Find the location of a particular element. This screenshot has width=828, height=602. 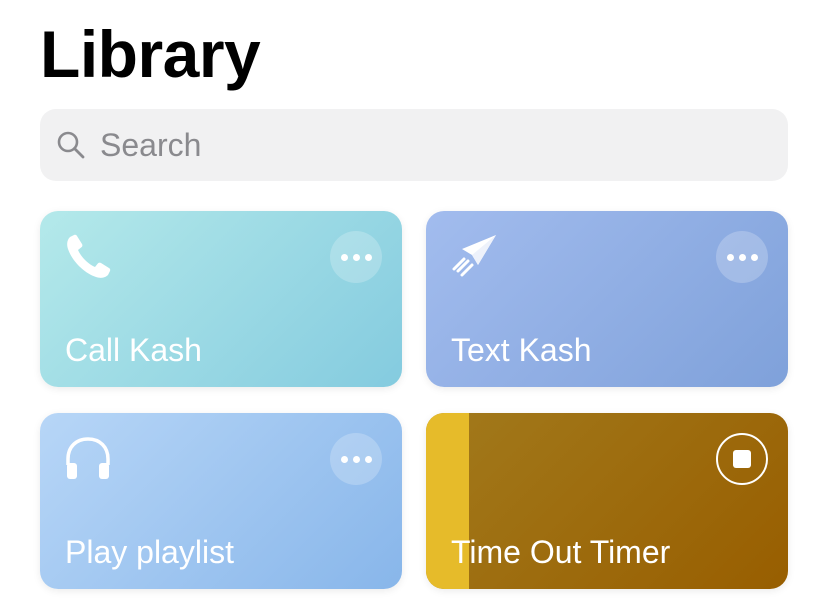

shortcut-label: Play playlist is located at coordinates (149, 552).